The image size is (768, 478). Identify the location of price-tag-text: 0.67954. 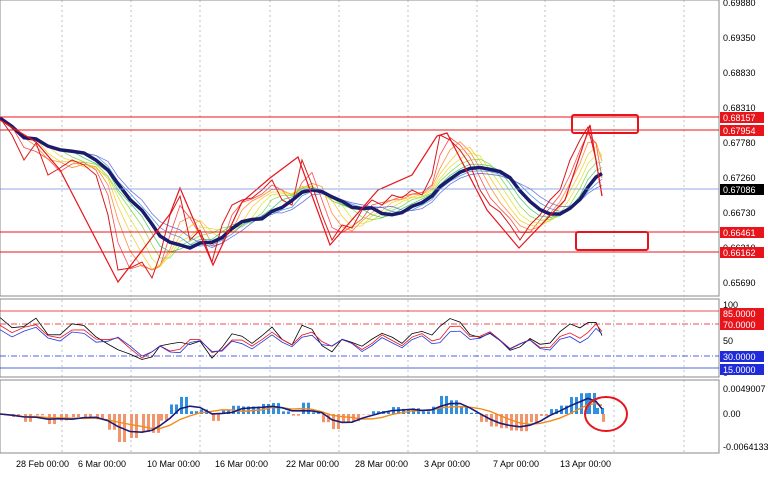
(739, 131).